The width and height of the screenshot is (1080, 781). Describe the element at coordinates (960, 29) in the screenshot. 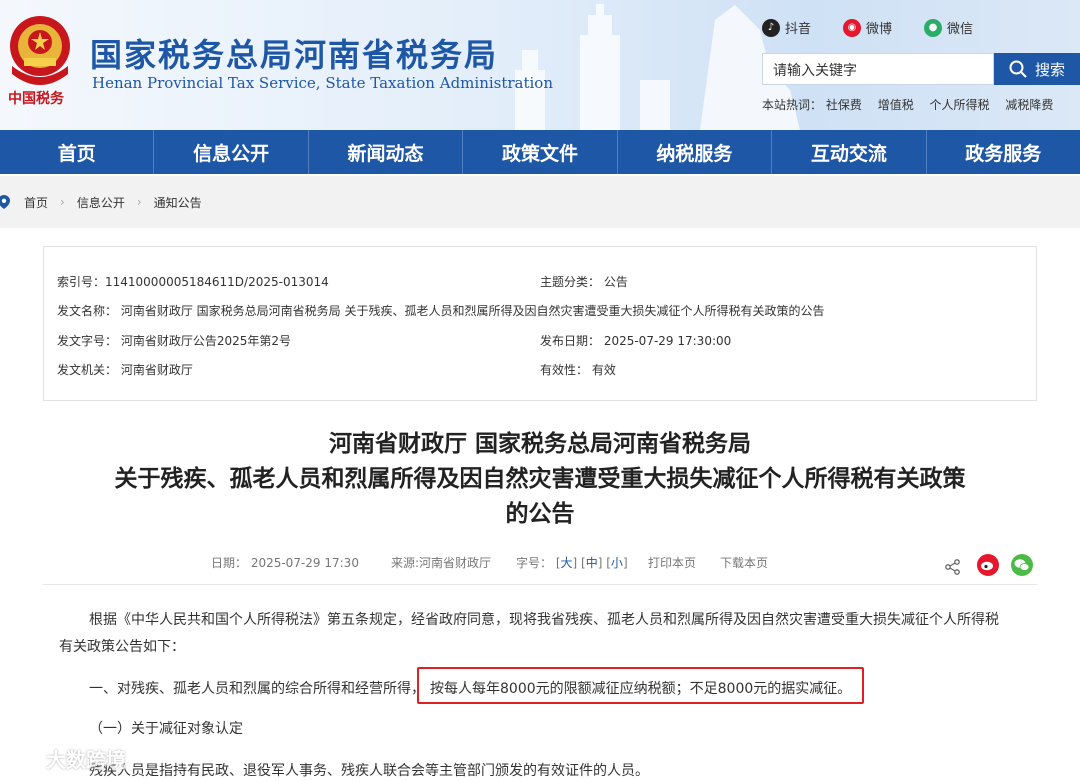

I see `social-label: 微信` at that location.